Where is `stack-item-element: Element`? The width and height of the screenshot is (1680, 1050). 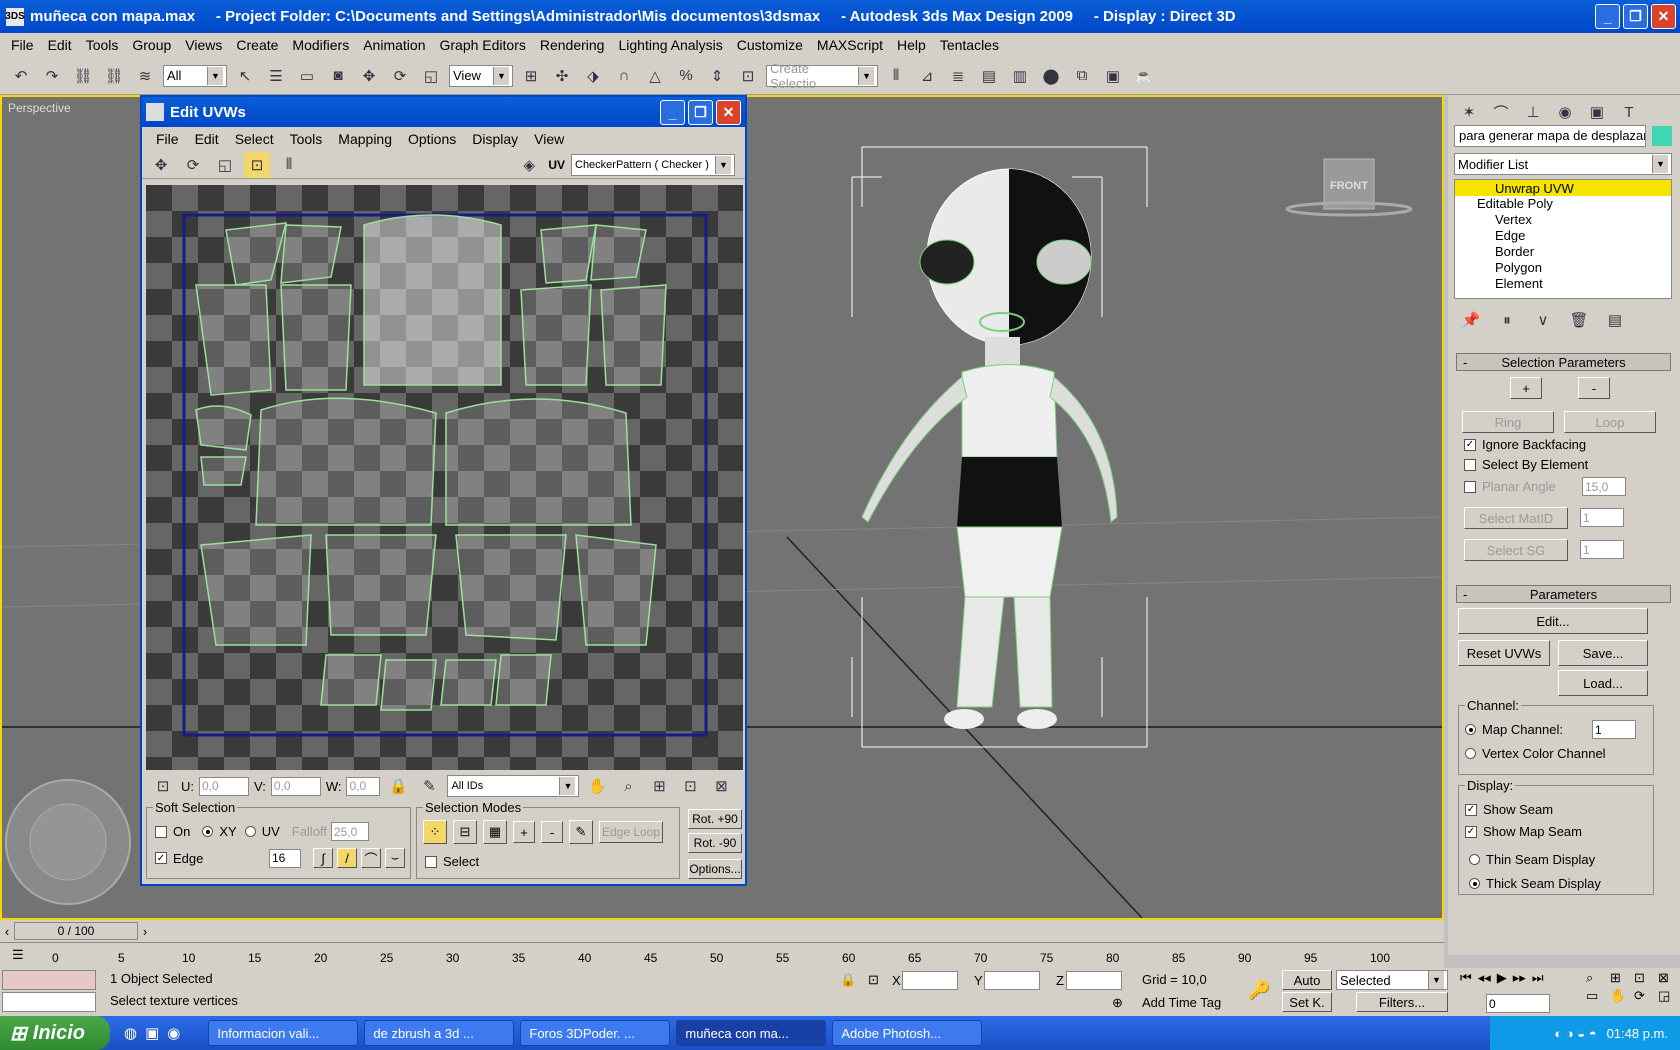 stack-item-element: Element is located at coordinates (1563, 284).